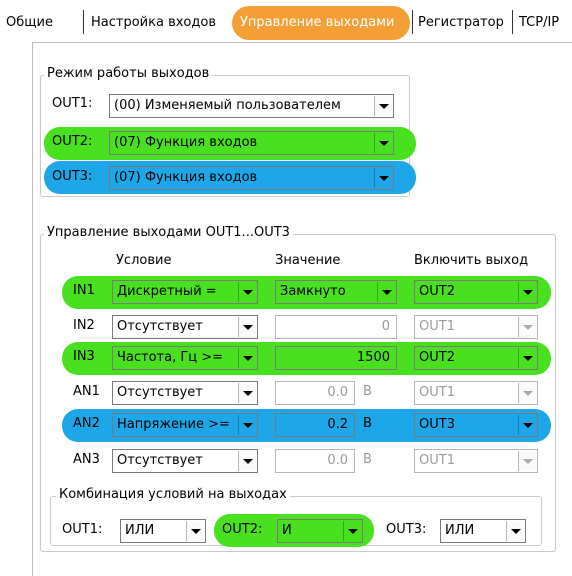 This screenshot has height=576, width=572. I want to click on in1-condition-value: Дискретный =, so click(167, 291).